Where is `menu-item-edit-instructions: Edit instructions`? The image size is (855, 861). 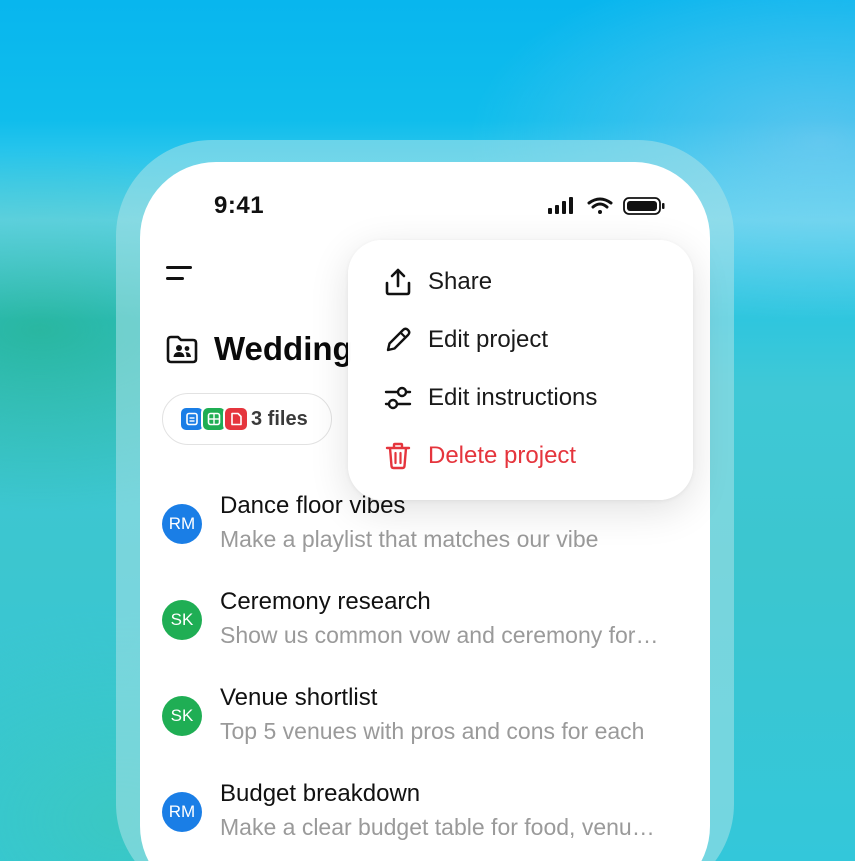 menu-item-edit-instructions: Edit instructions is located at coordinates (527, 398).